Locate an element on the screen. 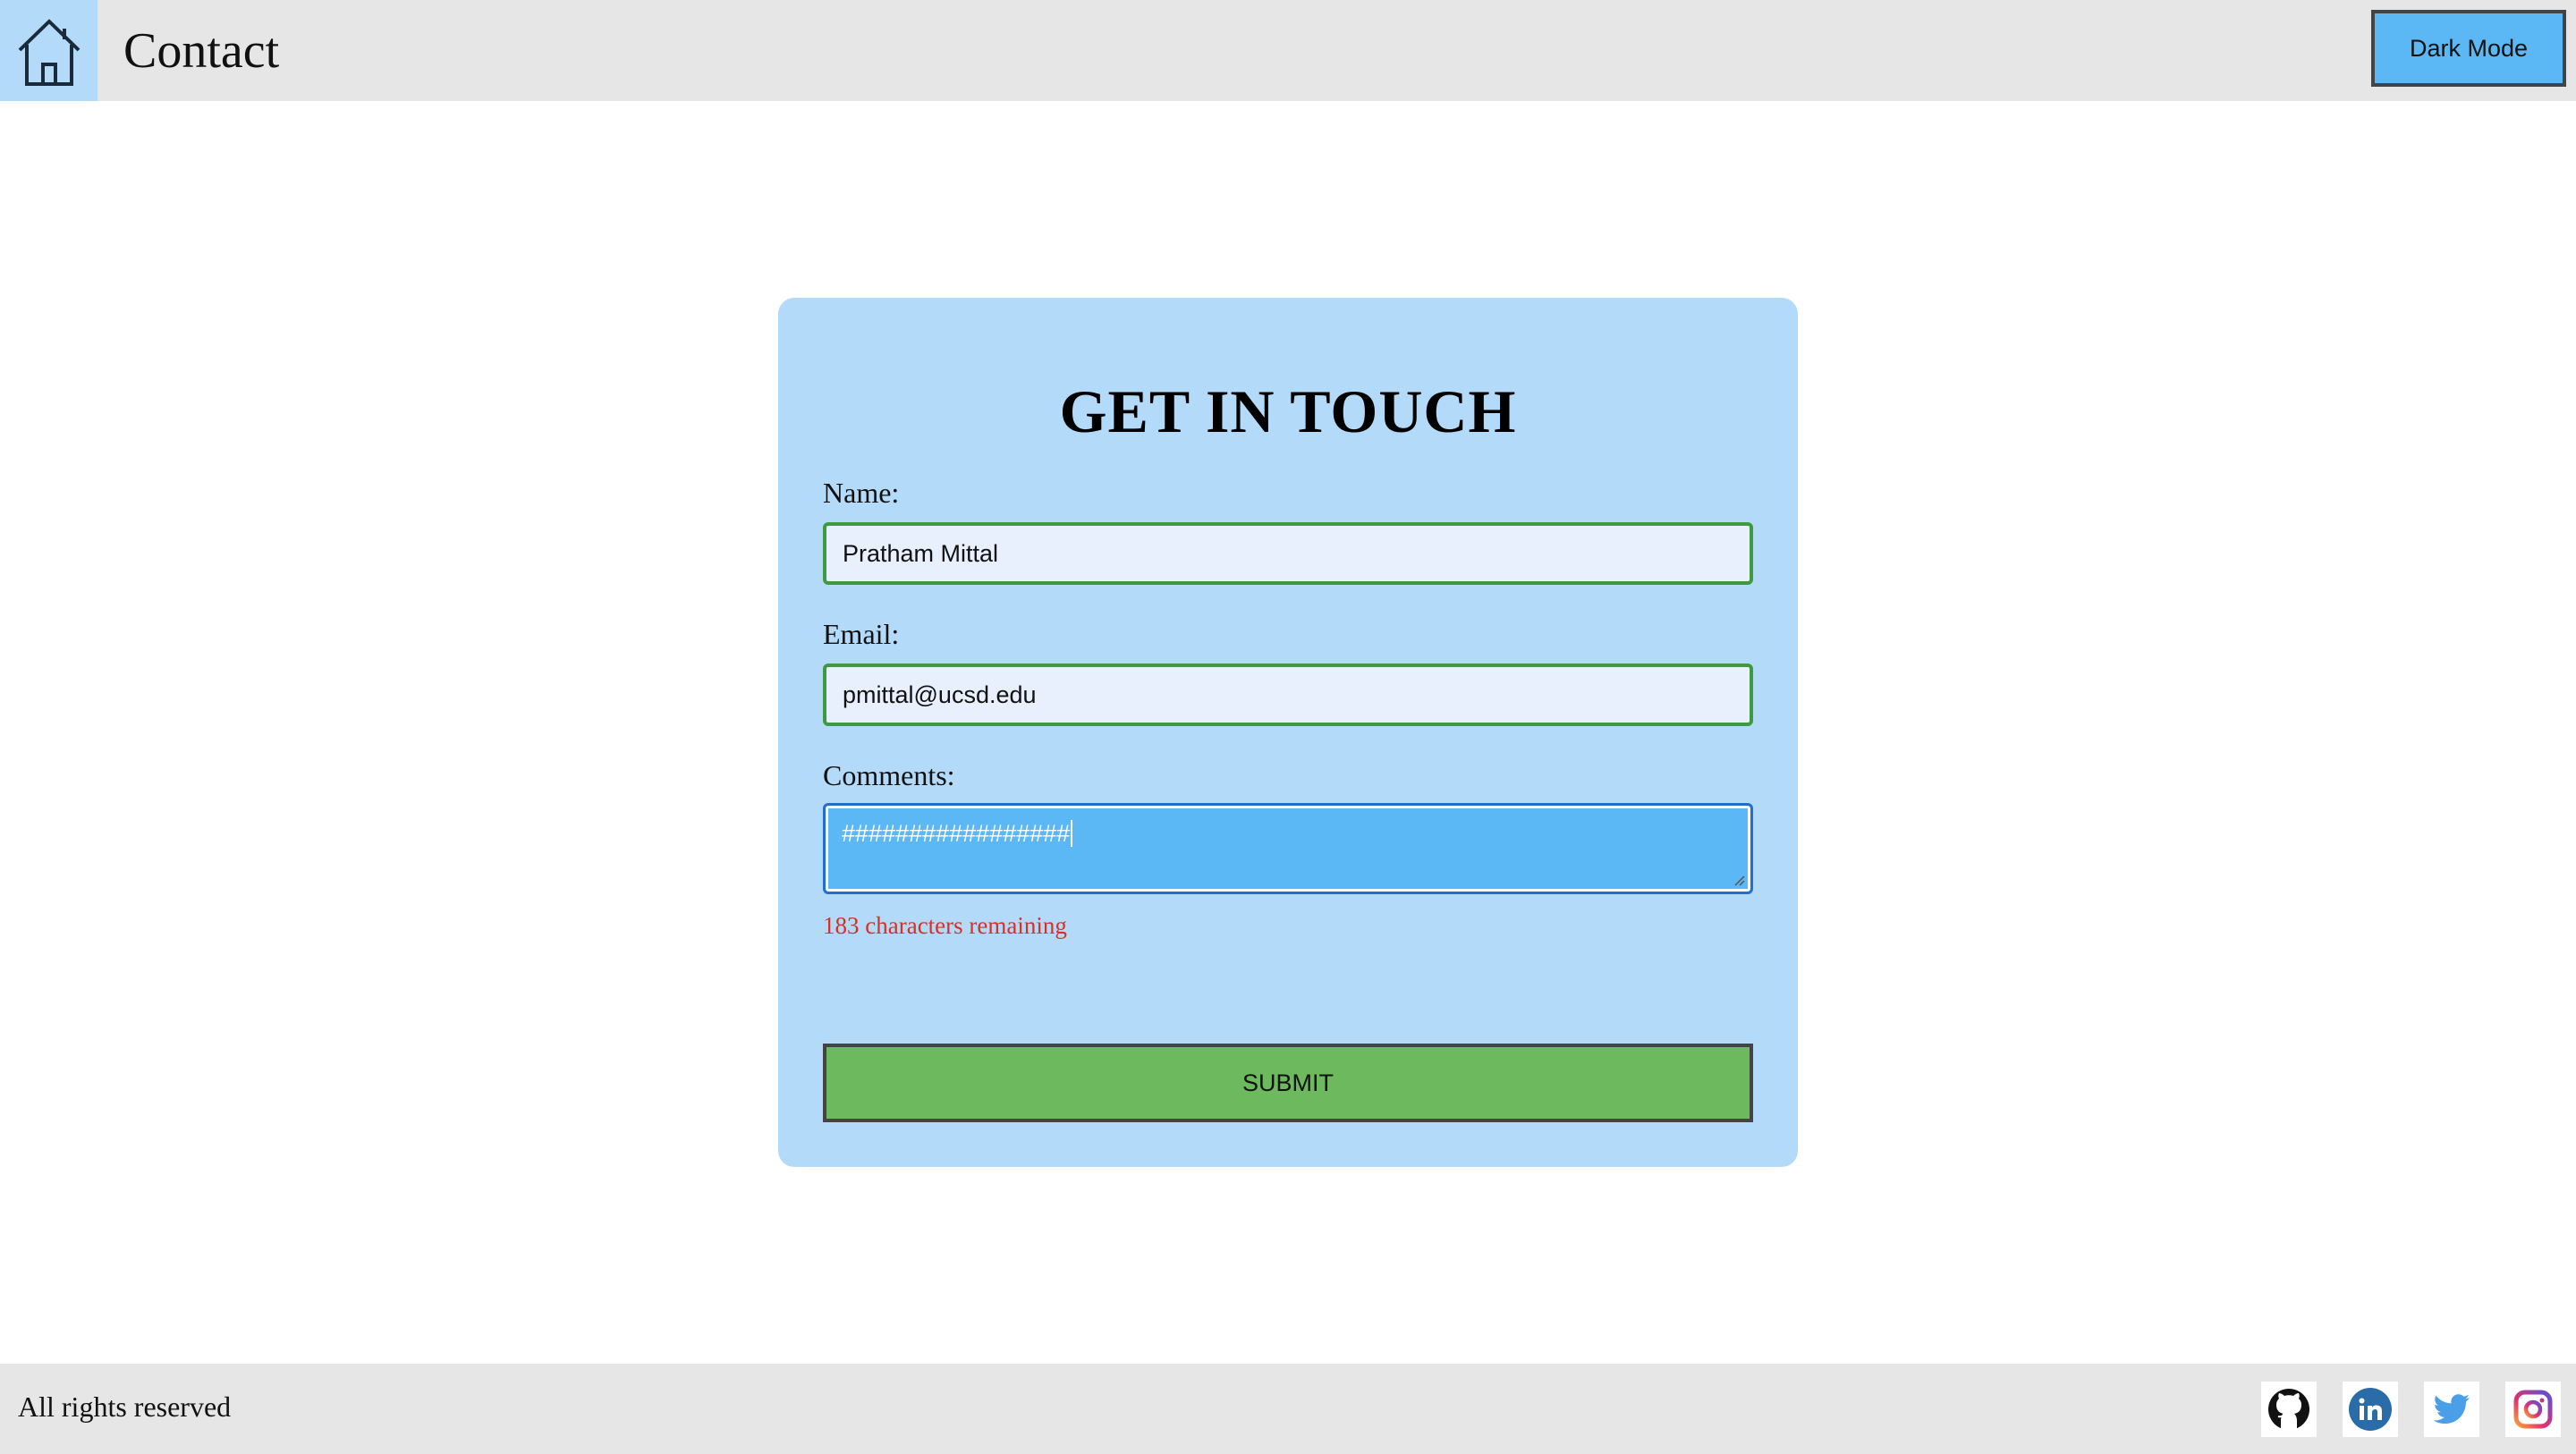  resize-grip-icon is located at coordinates (1738, 879).